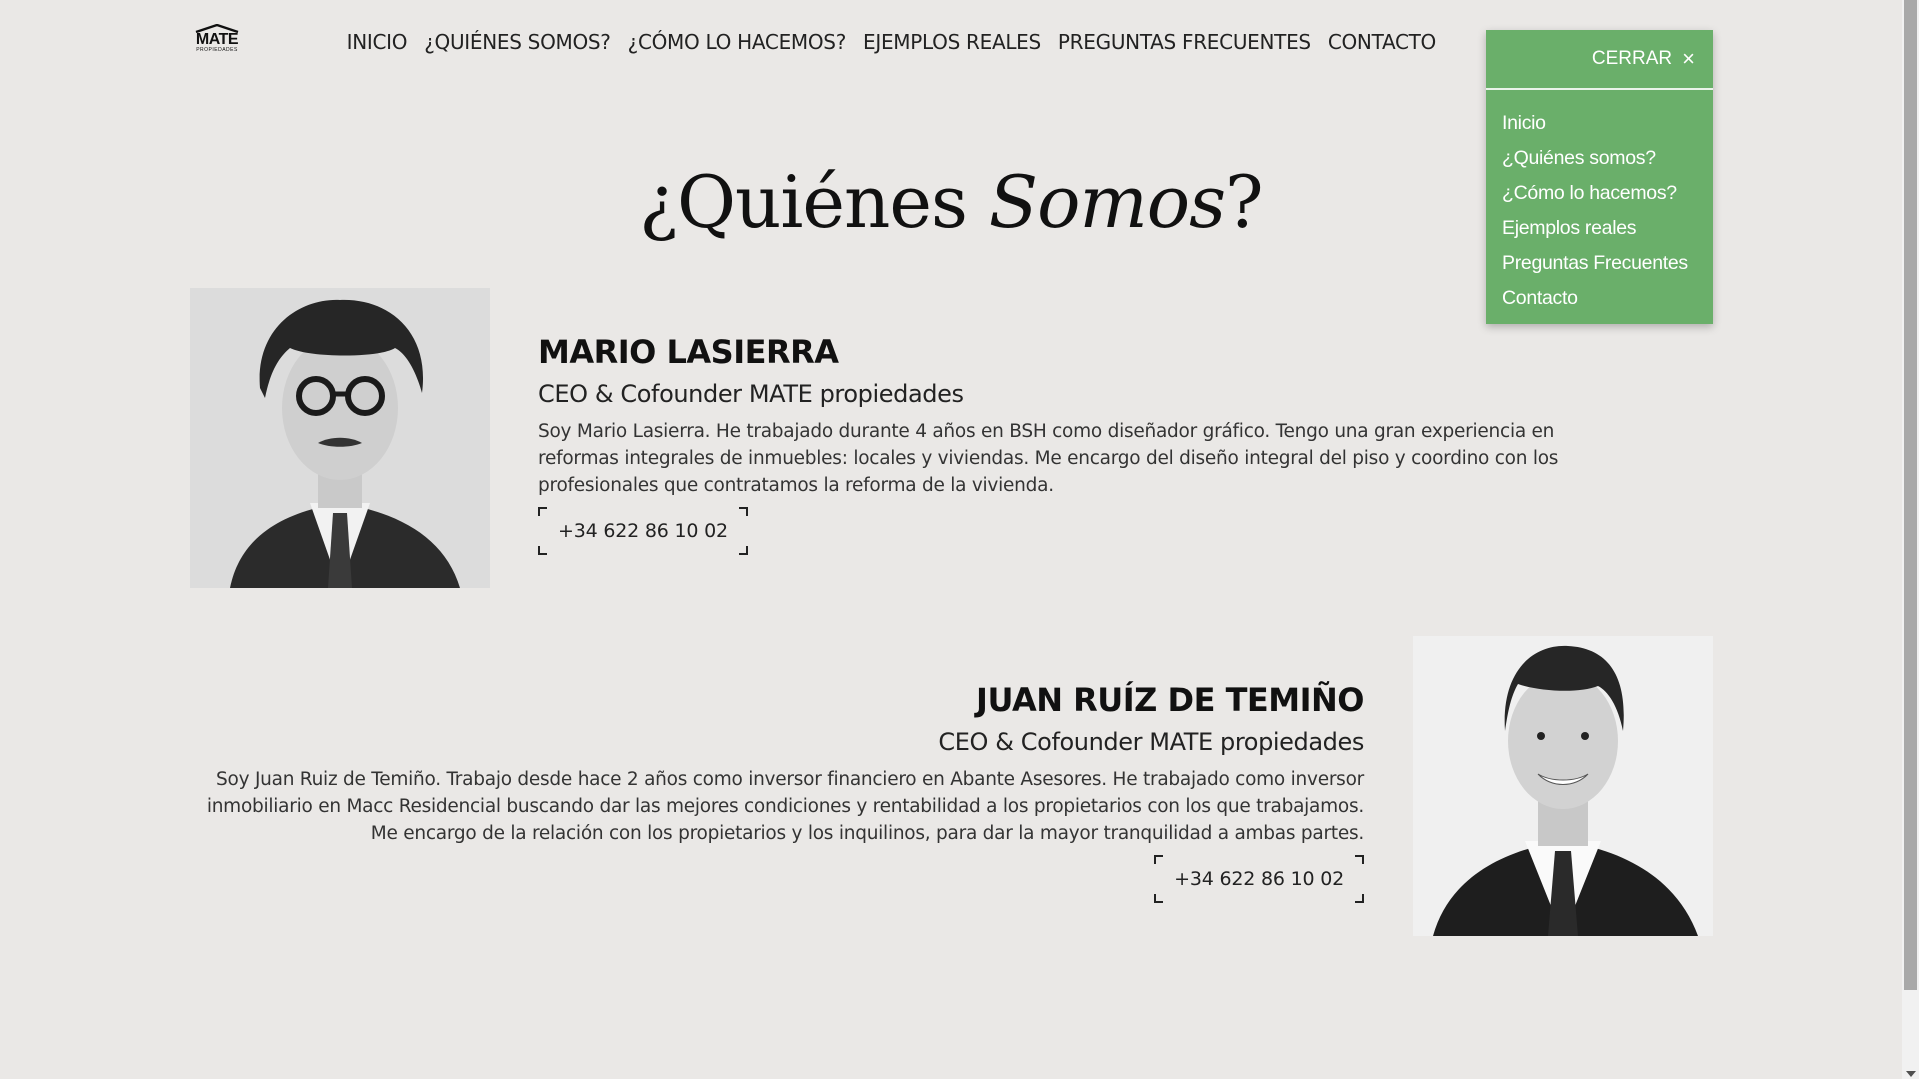 This screenshot has height=1079, width=1919. I want to click on person-name: JUAN RUÍZ DE TEMIÑO, so click(1170, 700).